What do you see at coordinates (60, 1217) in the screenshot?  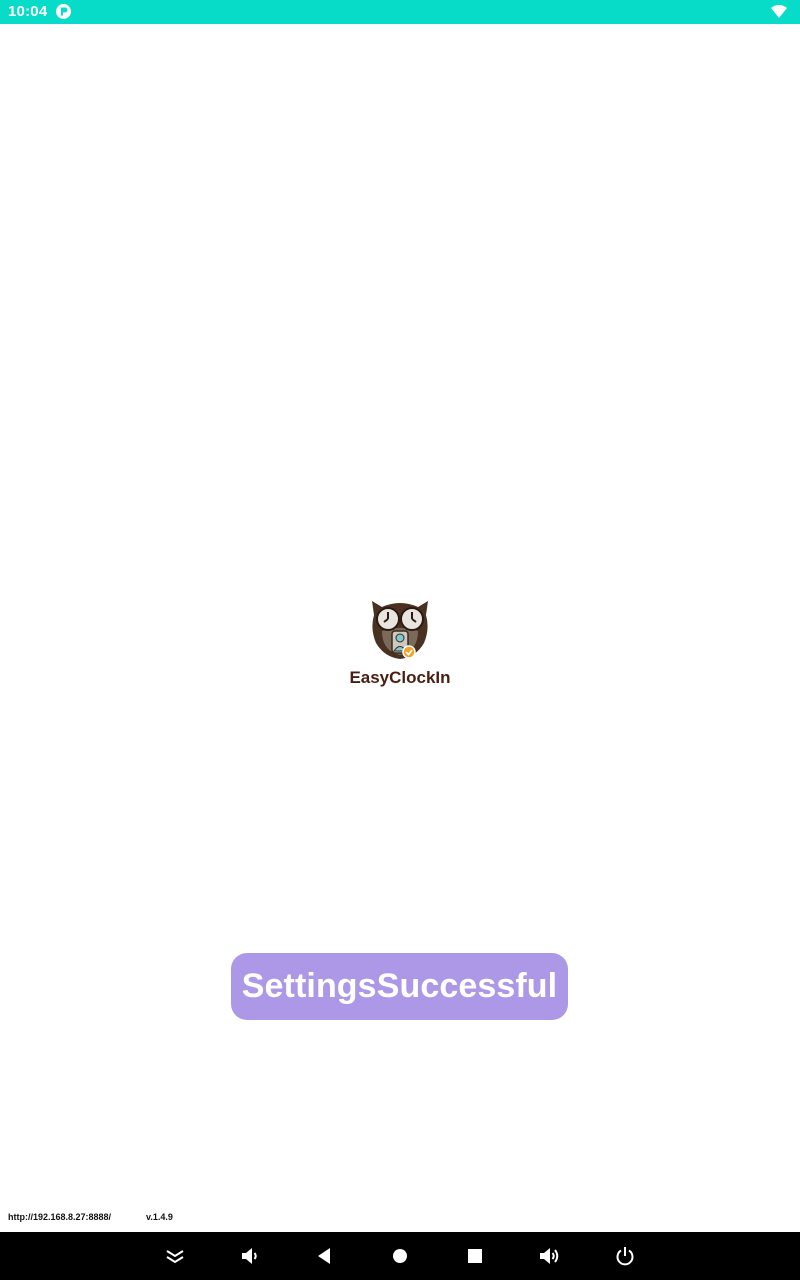 I see `server-url: http://192.168.8.27:8888/` at bounding box center [60, 1217].